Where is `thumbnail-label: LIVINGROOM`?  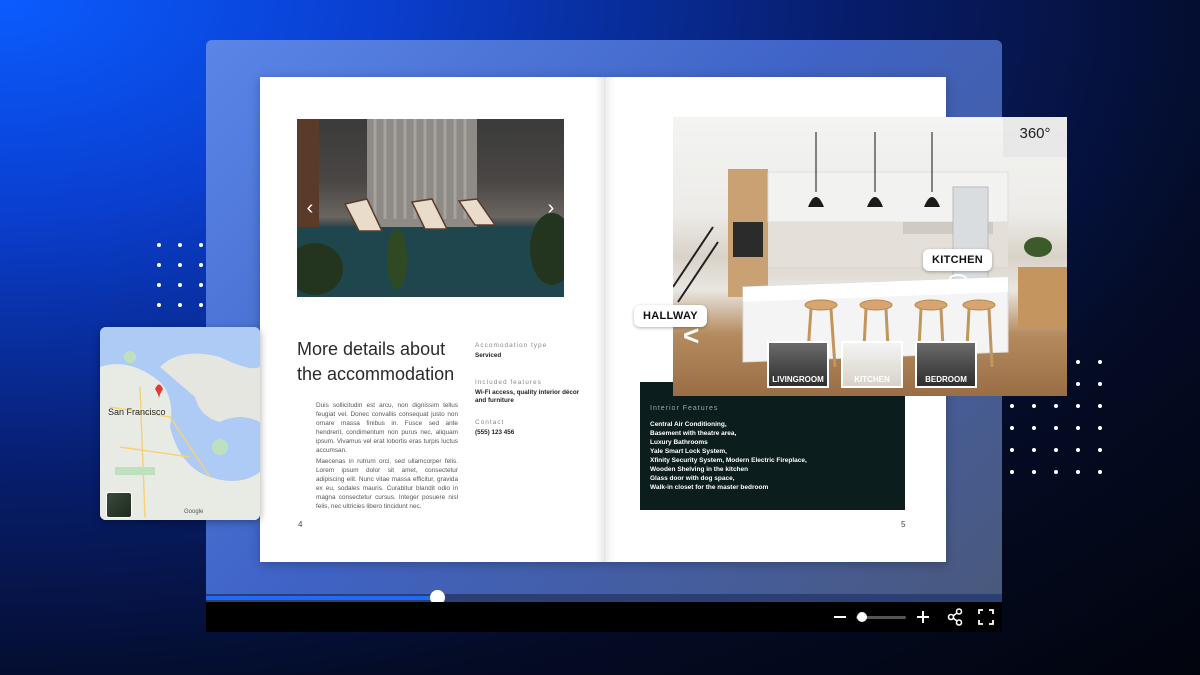
thumbnail-label: LIVINGROOM is located at coordinates (798, 379).